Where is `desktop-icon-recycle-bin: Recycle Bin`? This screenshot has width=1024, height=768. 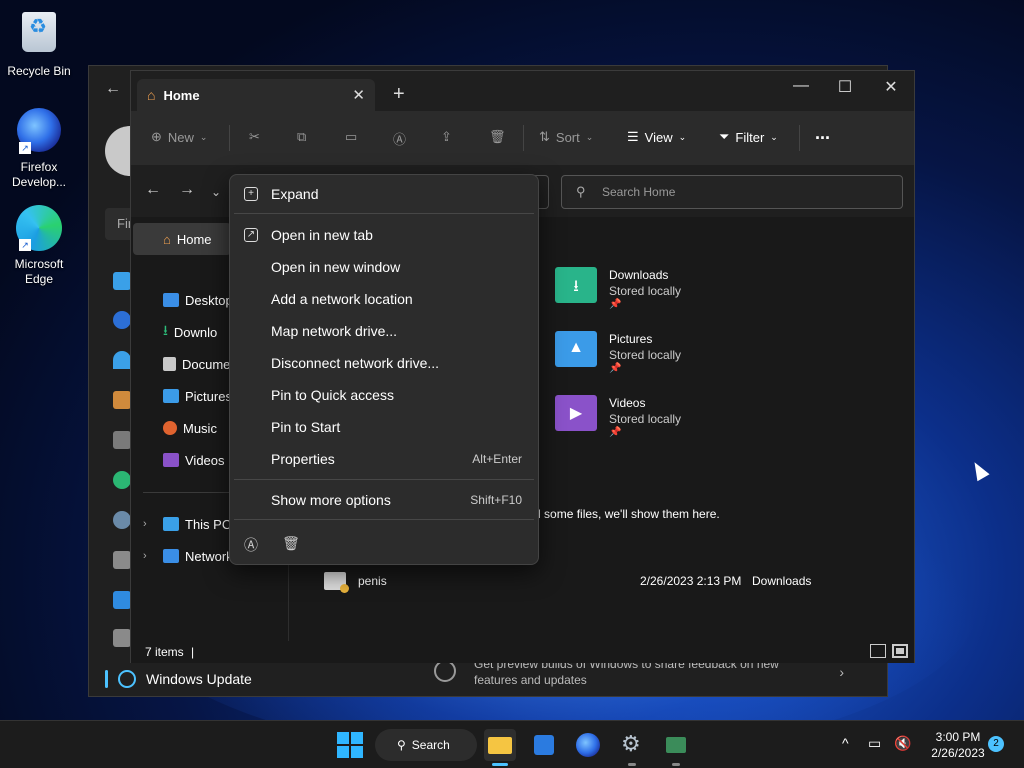 desktop-icon-recycle-bin: Recycle Bin is located at coordinates (39, 43).